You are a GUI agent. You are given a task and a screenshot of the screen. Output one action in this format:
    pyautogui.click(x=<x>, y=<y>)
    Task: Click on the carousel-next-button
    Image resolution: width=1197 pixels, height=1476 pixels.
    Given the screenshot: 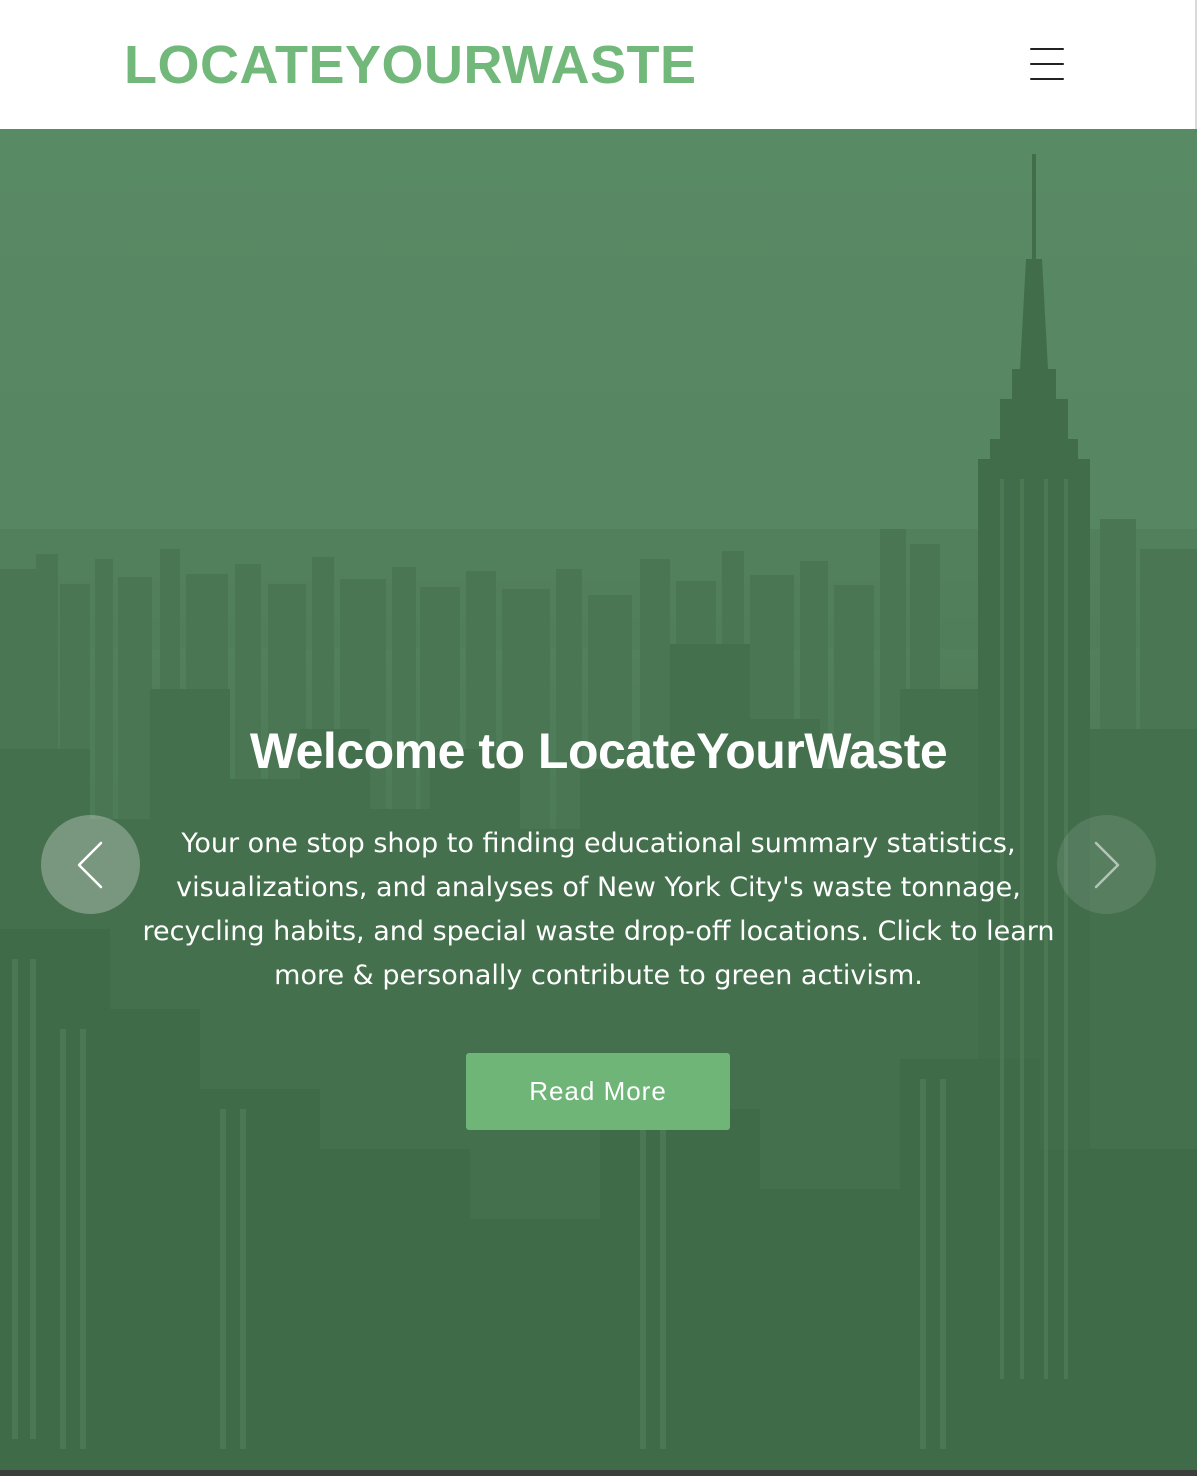 What is the action you would take?
    pyautogui.click(x=1106, y=864)
    